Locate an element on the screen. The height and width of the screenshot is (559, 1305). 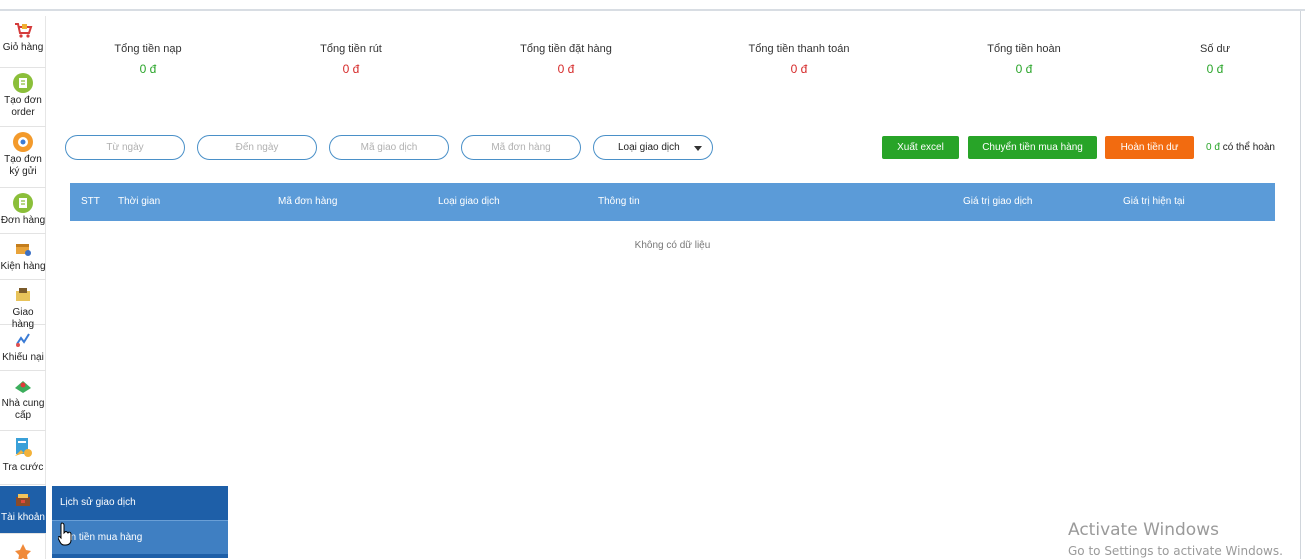
stat-total-refund: Tổng tiền hoàn 0 đ is located at coordinates (1024, 59).